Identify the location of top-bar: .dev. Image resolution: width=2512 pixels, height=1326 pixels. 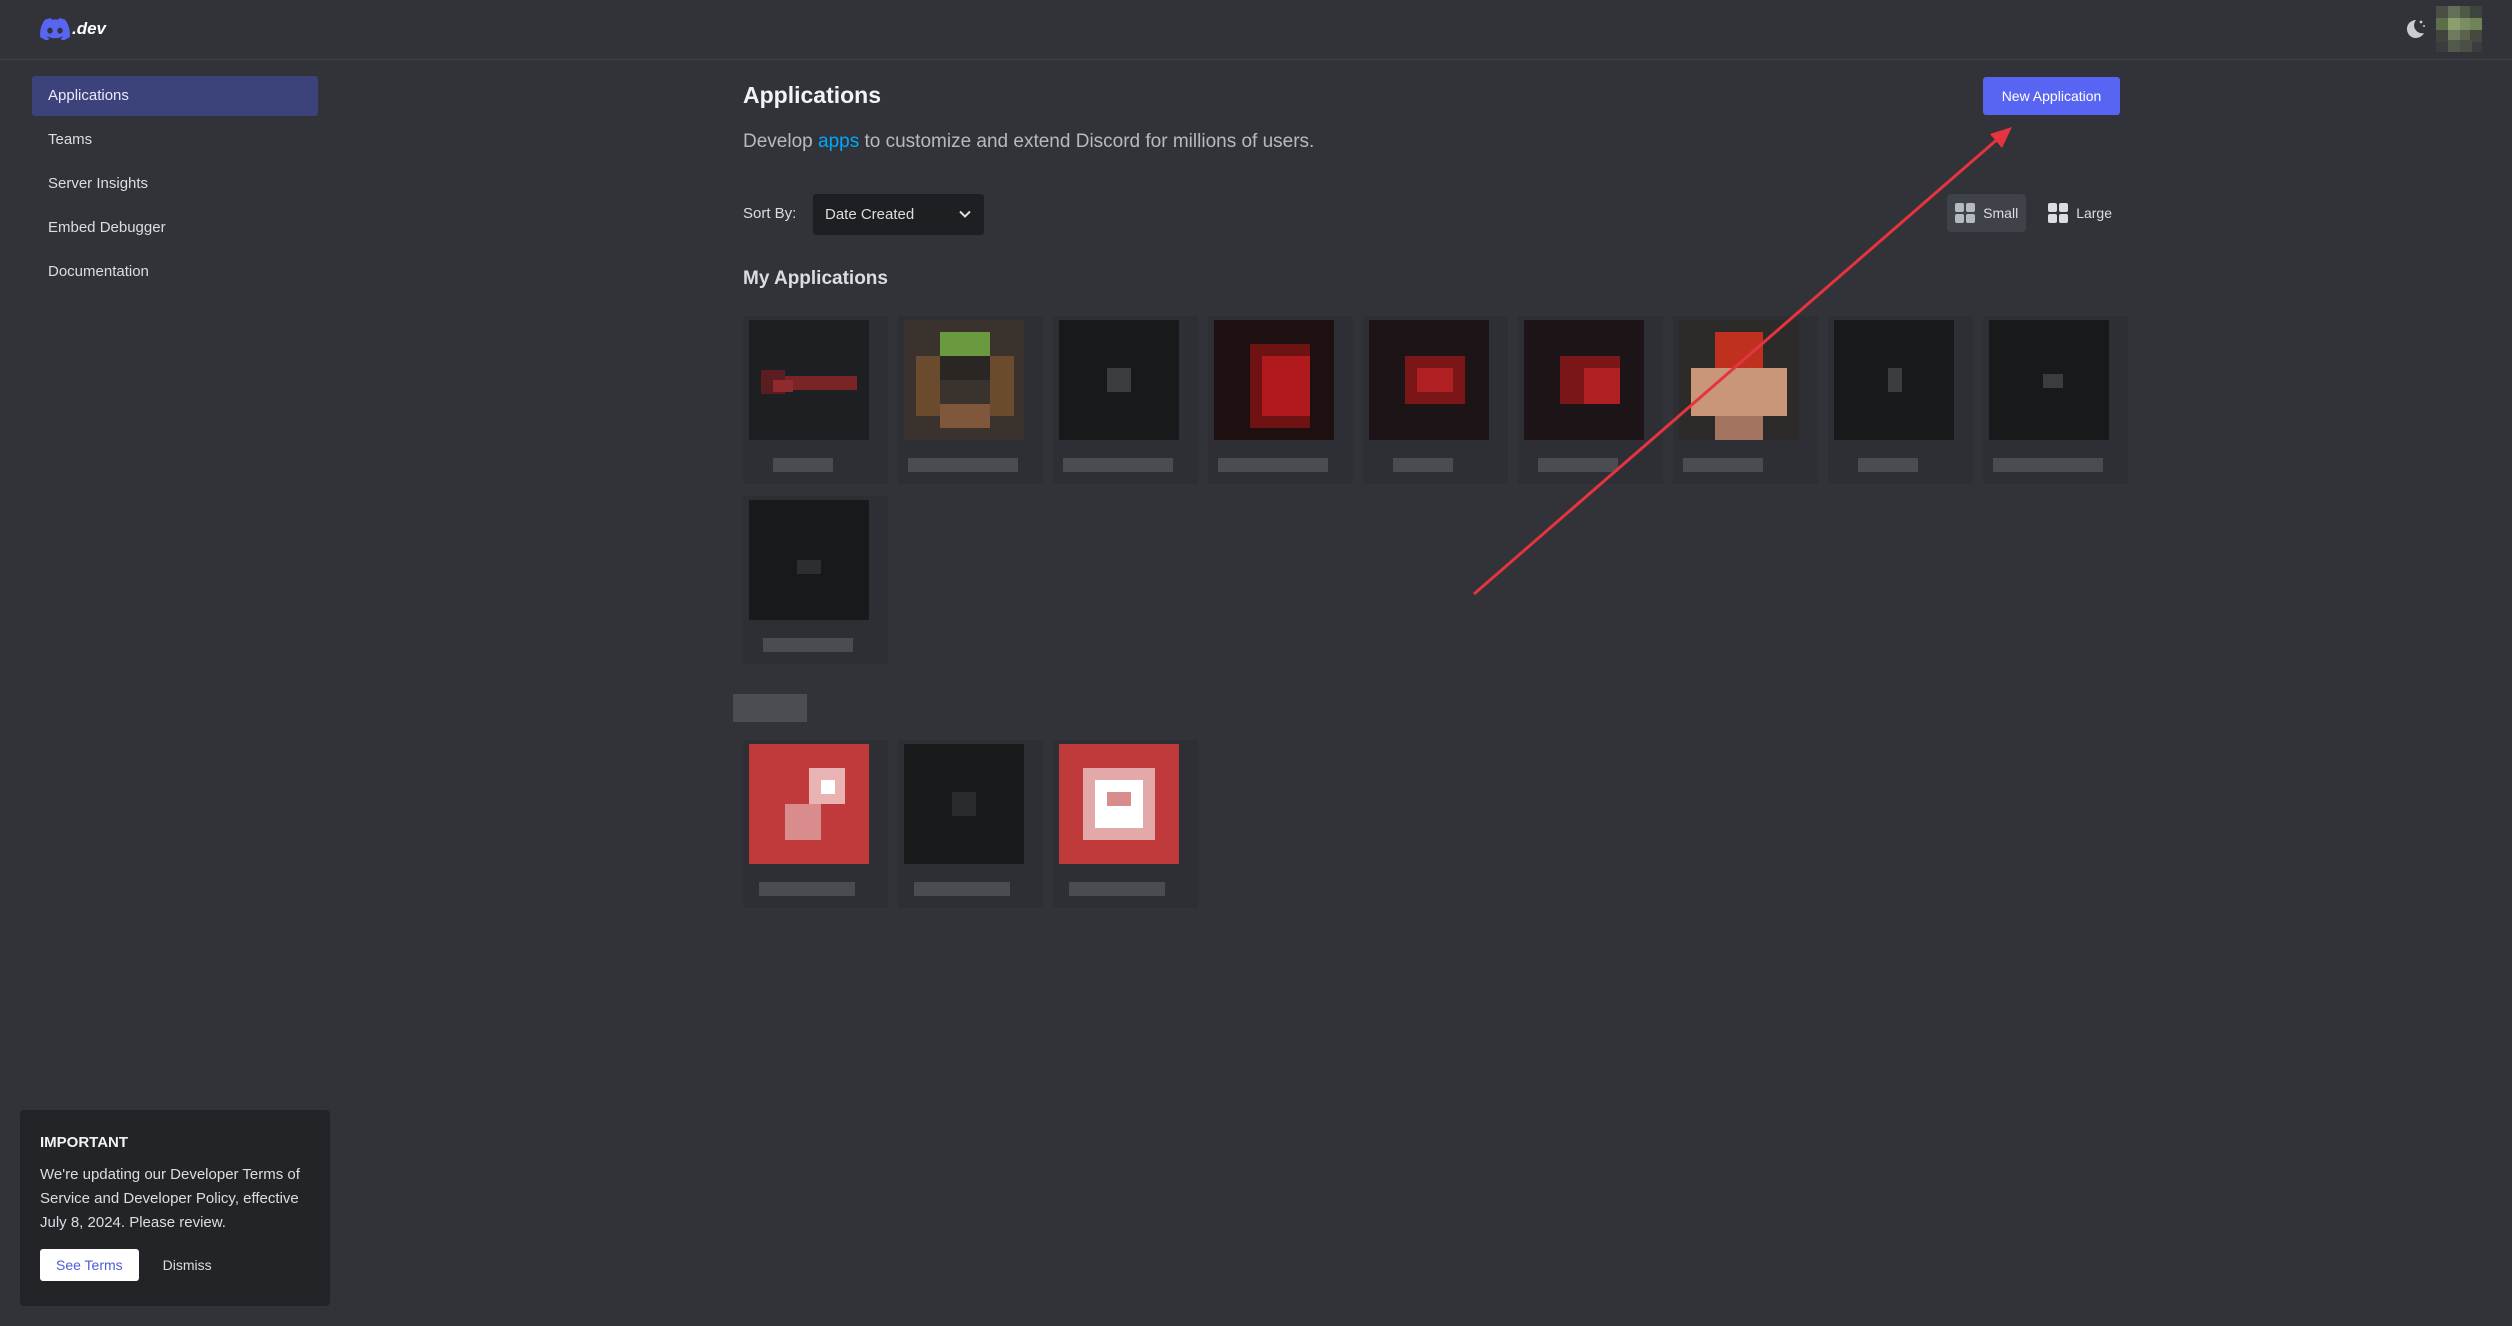
(1256, 30).